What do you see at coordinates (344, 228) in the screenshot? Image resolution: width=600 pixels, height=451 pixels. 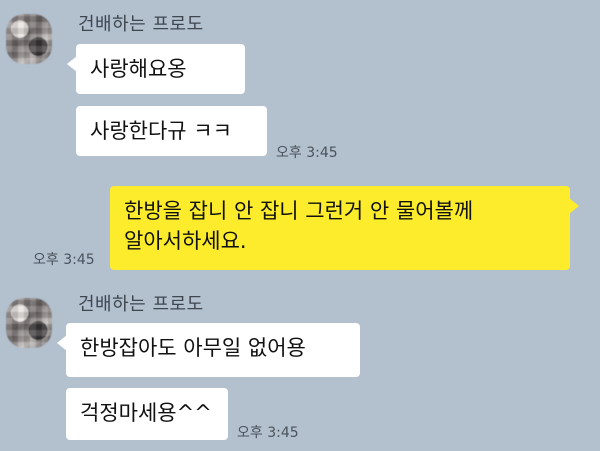 I see `message-bubble: 한방을 잡니 안 잡니 그런거 안 물어볼께 알아서하세요.` at bounding box center [344, 228].